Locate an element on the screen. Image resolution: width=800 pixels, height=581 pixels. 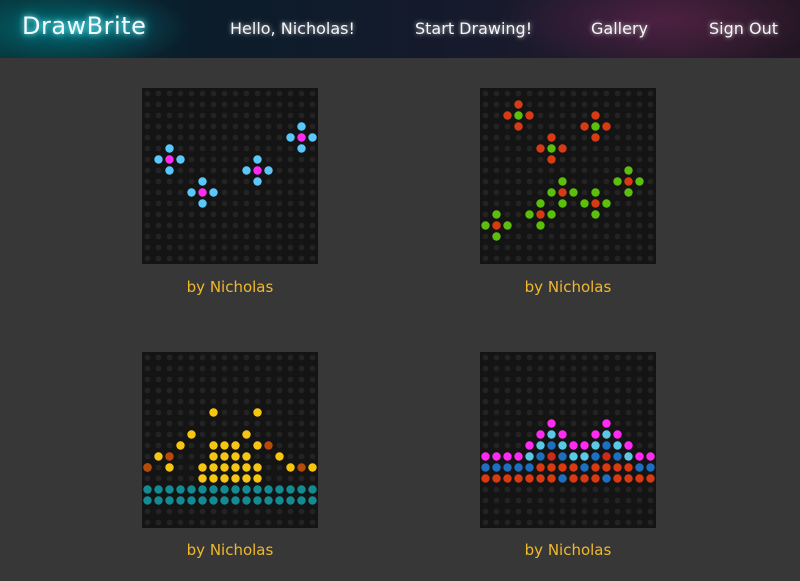
drawing-1-pixels is located at coordinates (235, 165).